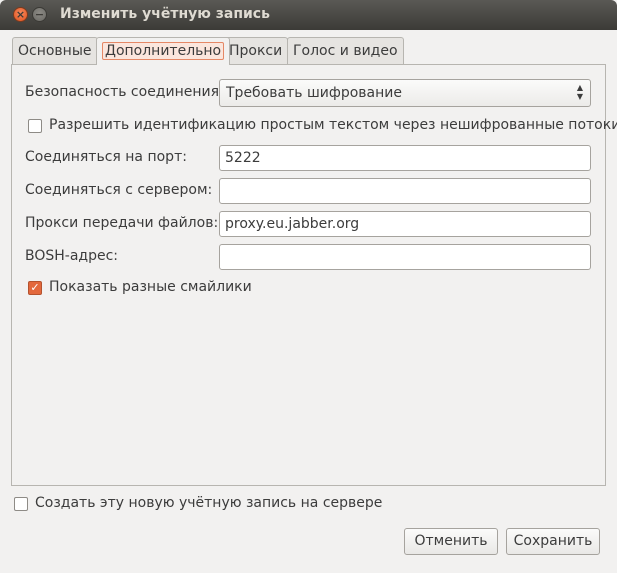 This screenshot has height=573, width=617. Describe the element at coordinates (35, 126) in the screenshot. I see `plaintext-auth-checkbox` at that location.